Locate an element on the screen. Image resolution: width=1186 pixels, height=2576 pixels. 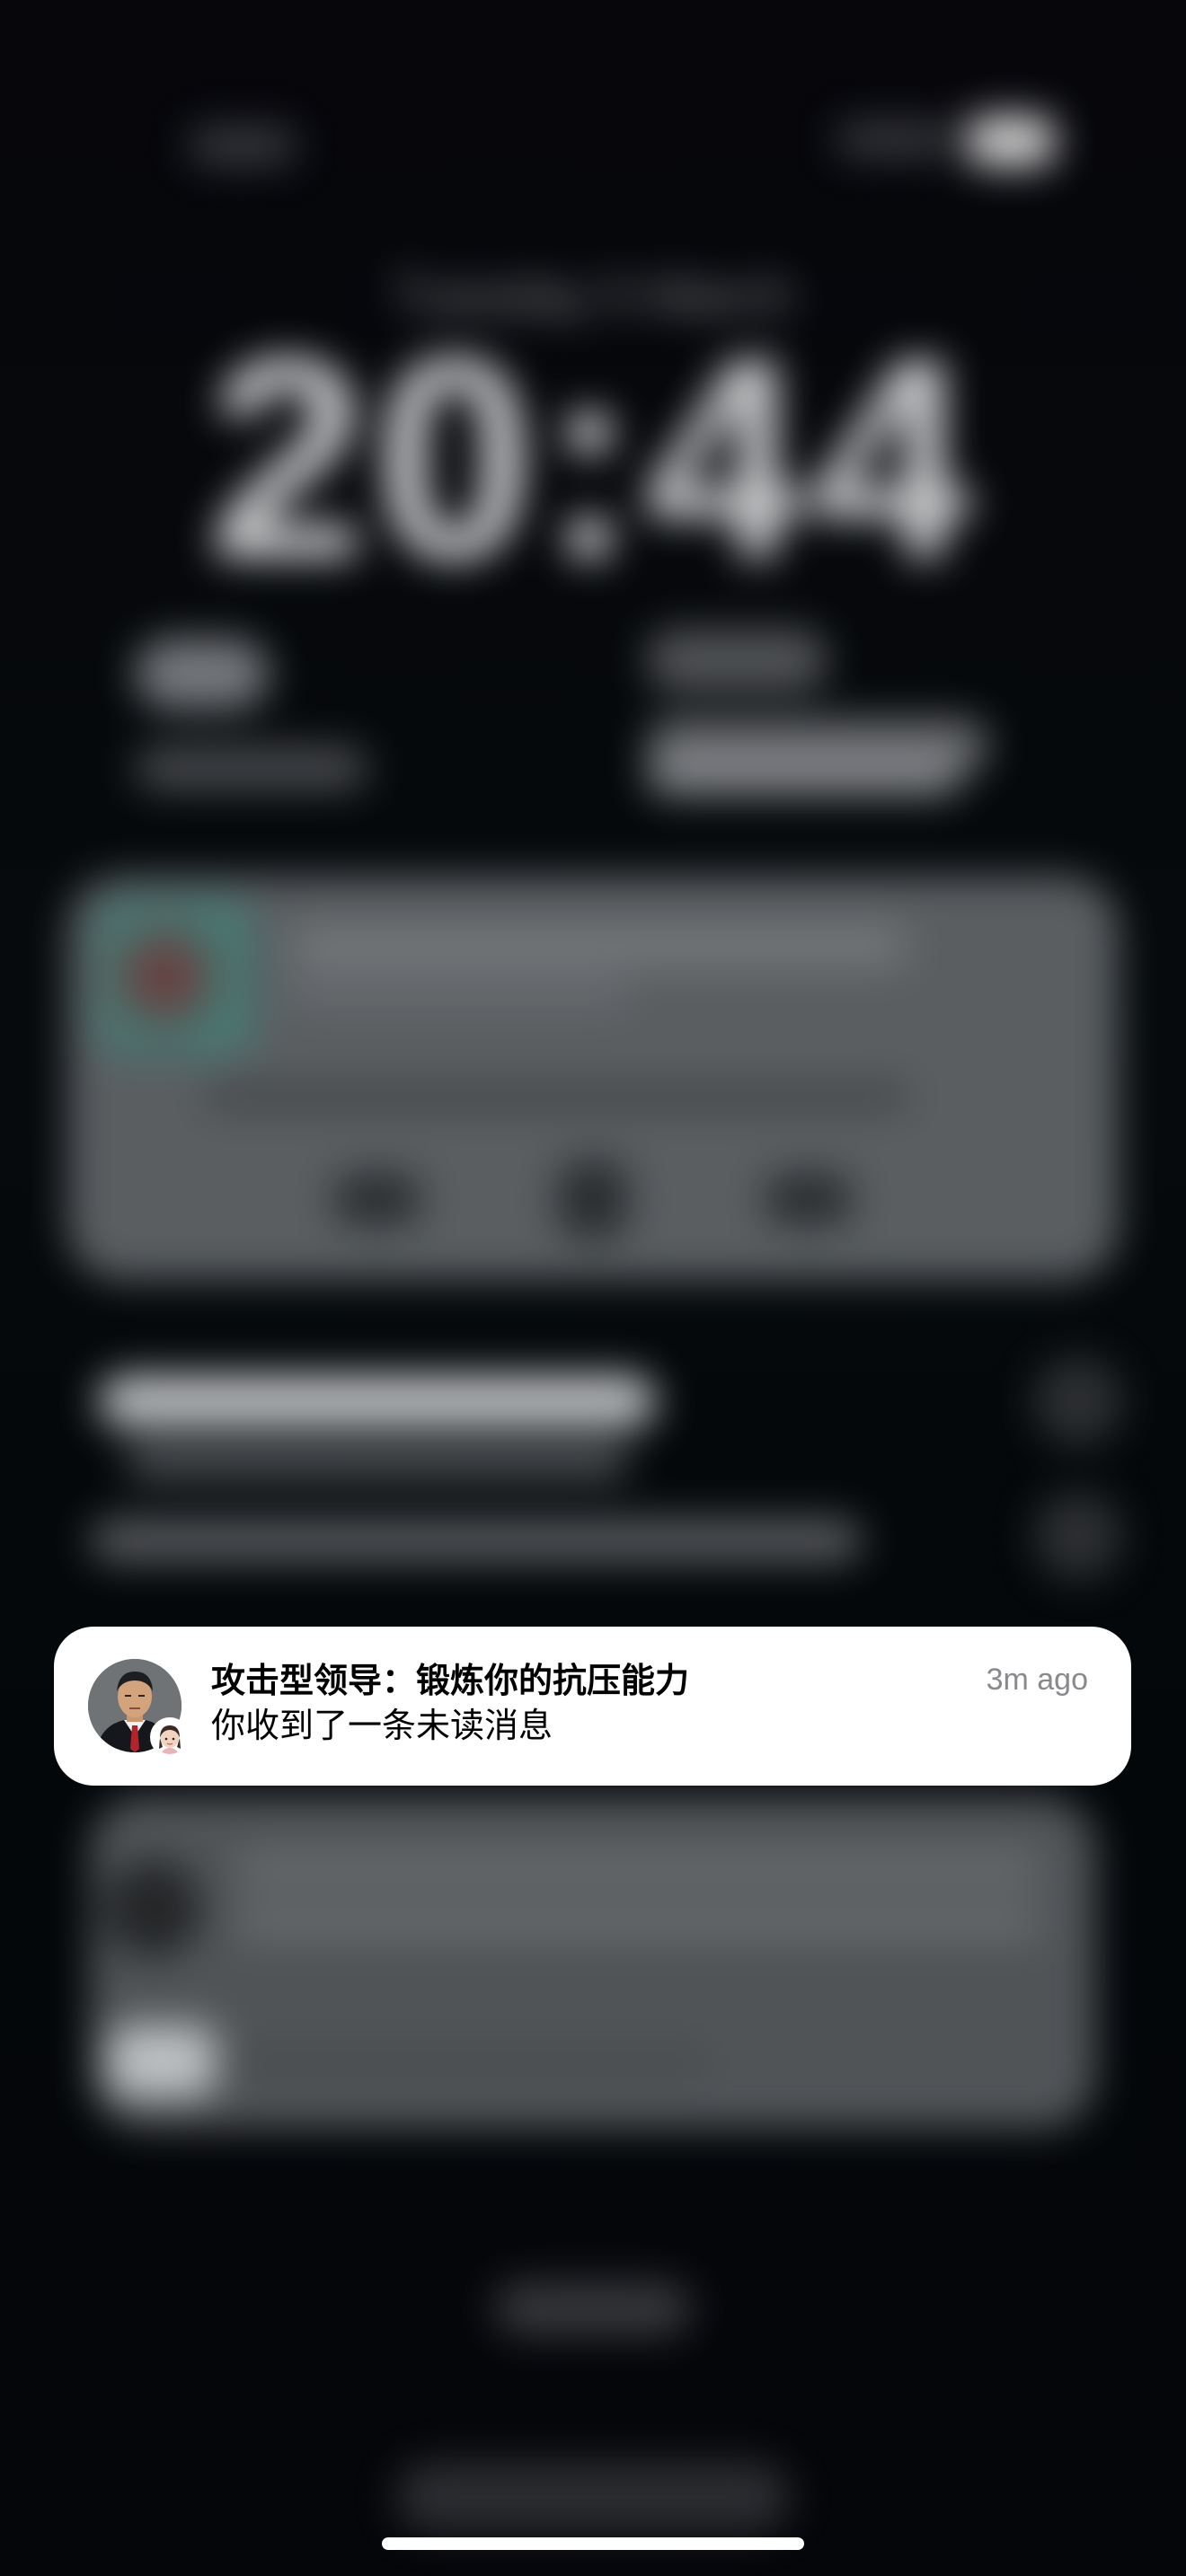
widget-left is located at coordinates (202, 674).